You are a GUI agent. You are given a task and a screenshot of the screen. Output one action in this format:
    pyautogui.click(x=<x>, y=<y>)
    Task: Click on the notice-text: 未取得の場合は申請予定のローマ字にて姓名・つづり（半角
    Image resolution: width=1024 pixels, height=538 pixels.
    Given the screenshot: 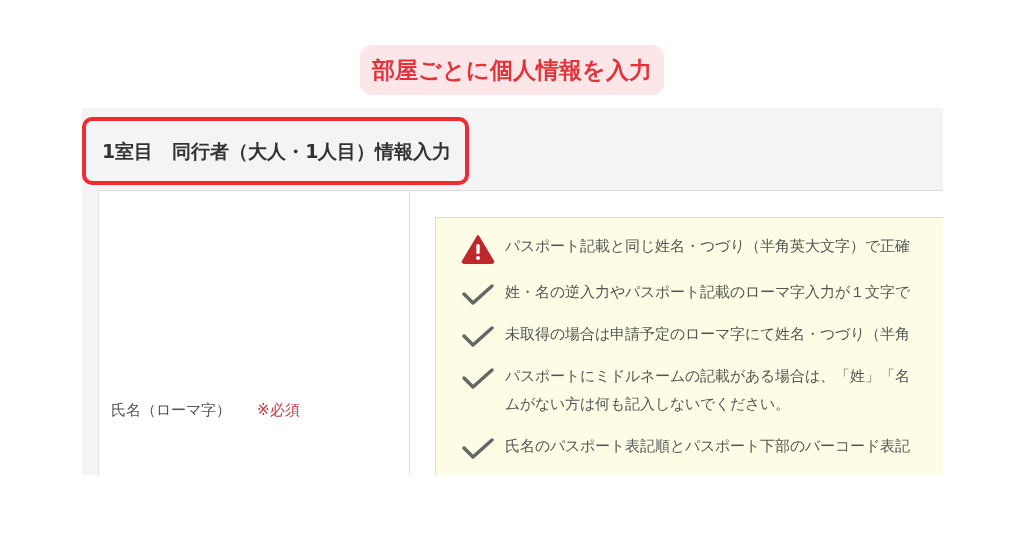 What is the action you would take?
    pyautogui.click(x=708, y=334)
    